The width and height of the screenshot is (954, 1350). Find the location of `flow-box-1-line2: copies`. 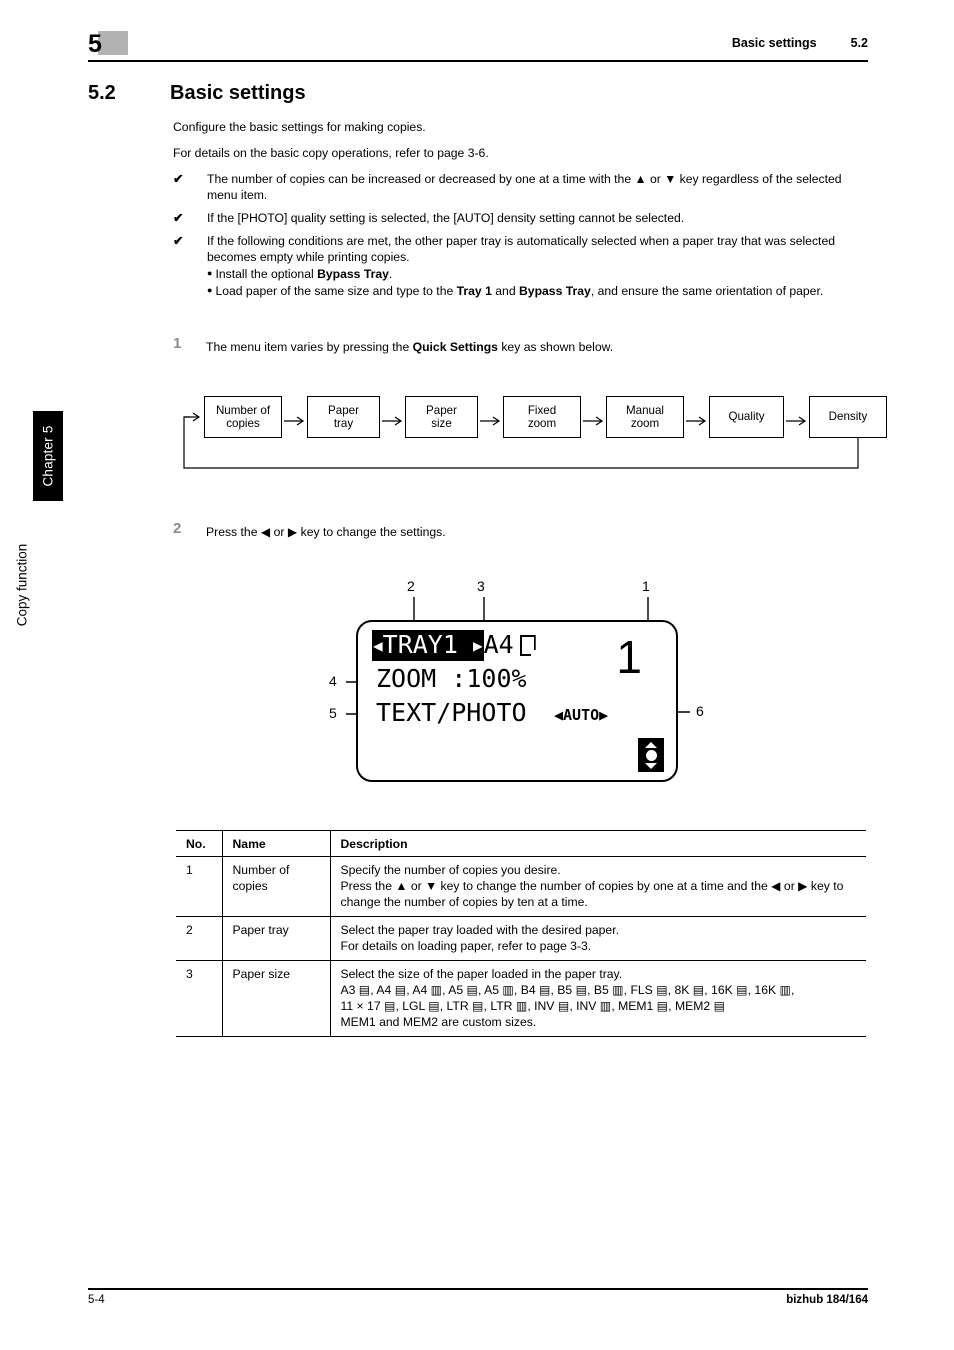

flow-box-1-line2: copies is located at coordinates (243, 423).